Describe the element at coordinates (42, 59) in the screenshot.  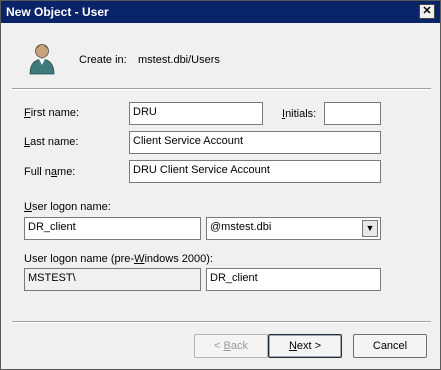
I see `user-icon` at that location.